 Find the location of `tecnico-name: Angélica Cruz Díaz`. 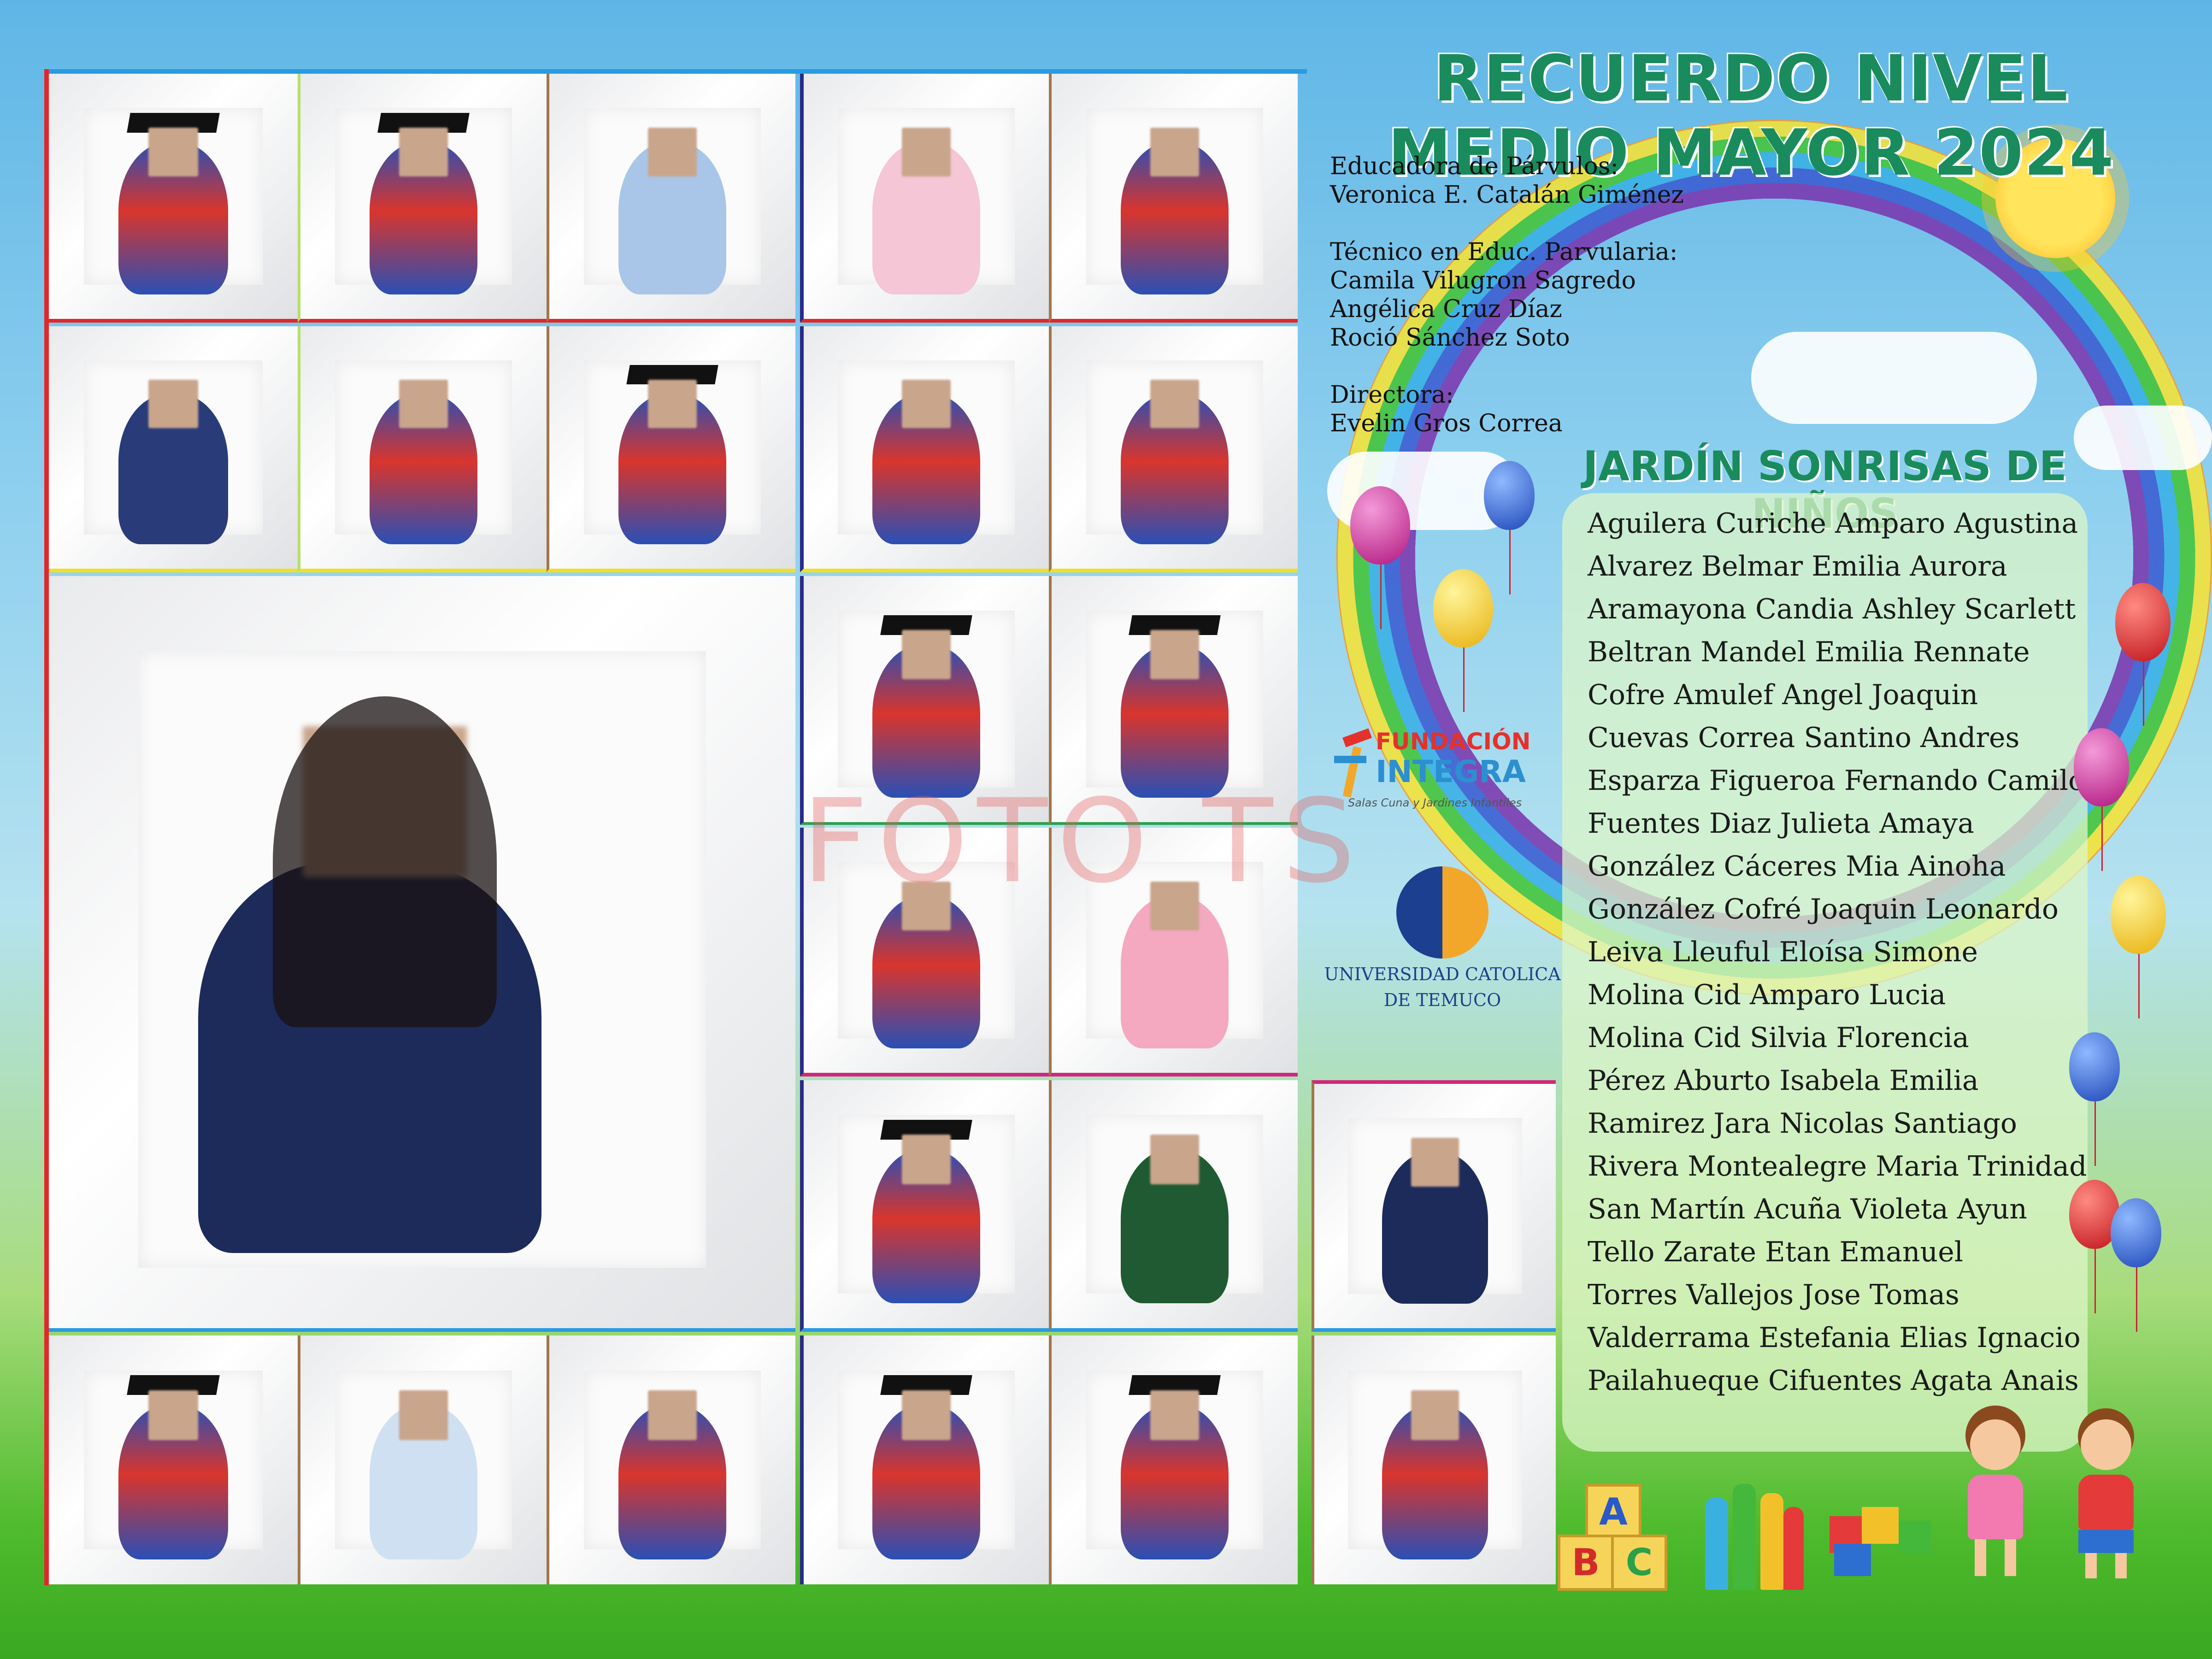

tecnico-name: Angélica Cruz Díaz is located at coordinates (1446, 309).